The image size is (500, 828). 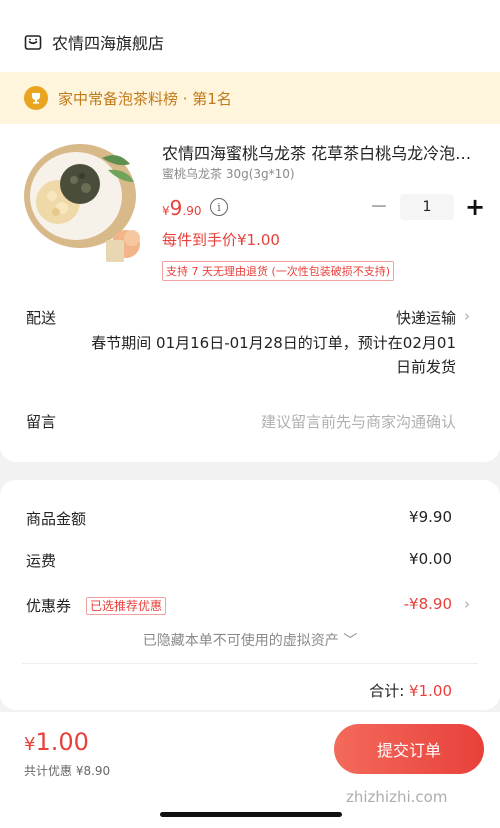 What do you see at coordinates (48, 605) in the screenshot?
I see `coupon-label: 优惠券` at bounding box center [48, 605].